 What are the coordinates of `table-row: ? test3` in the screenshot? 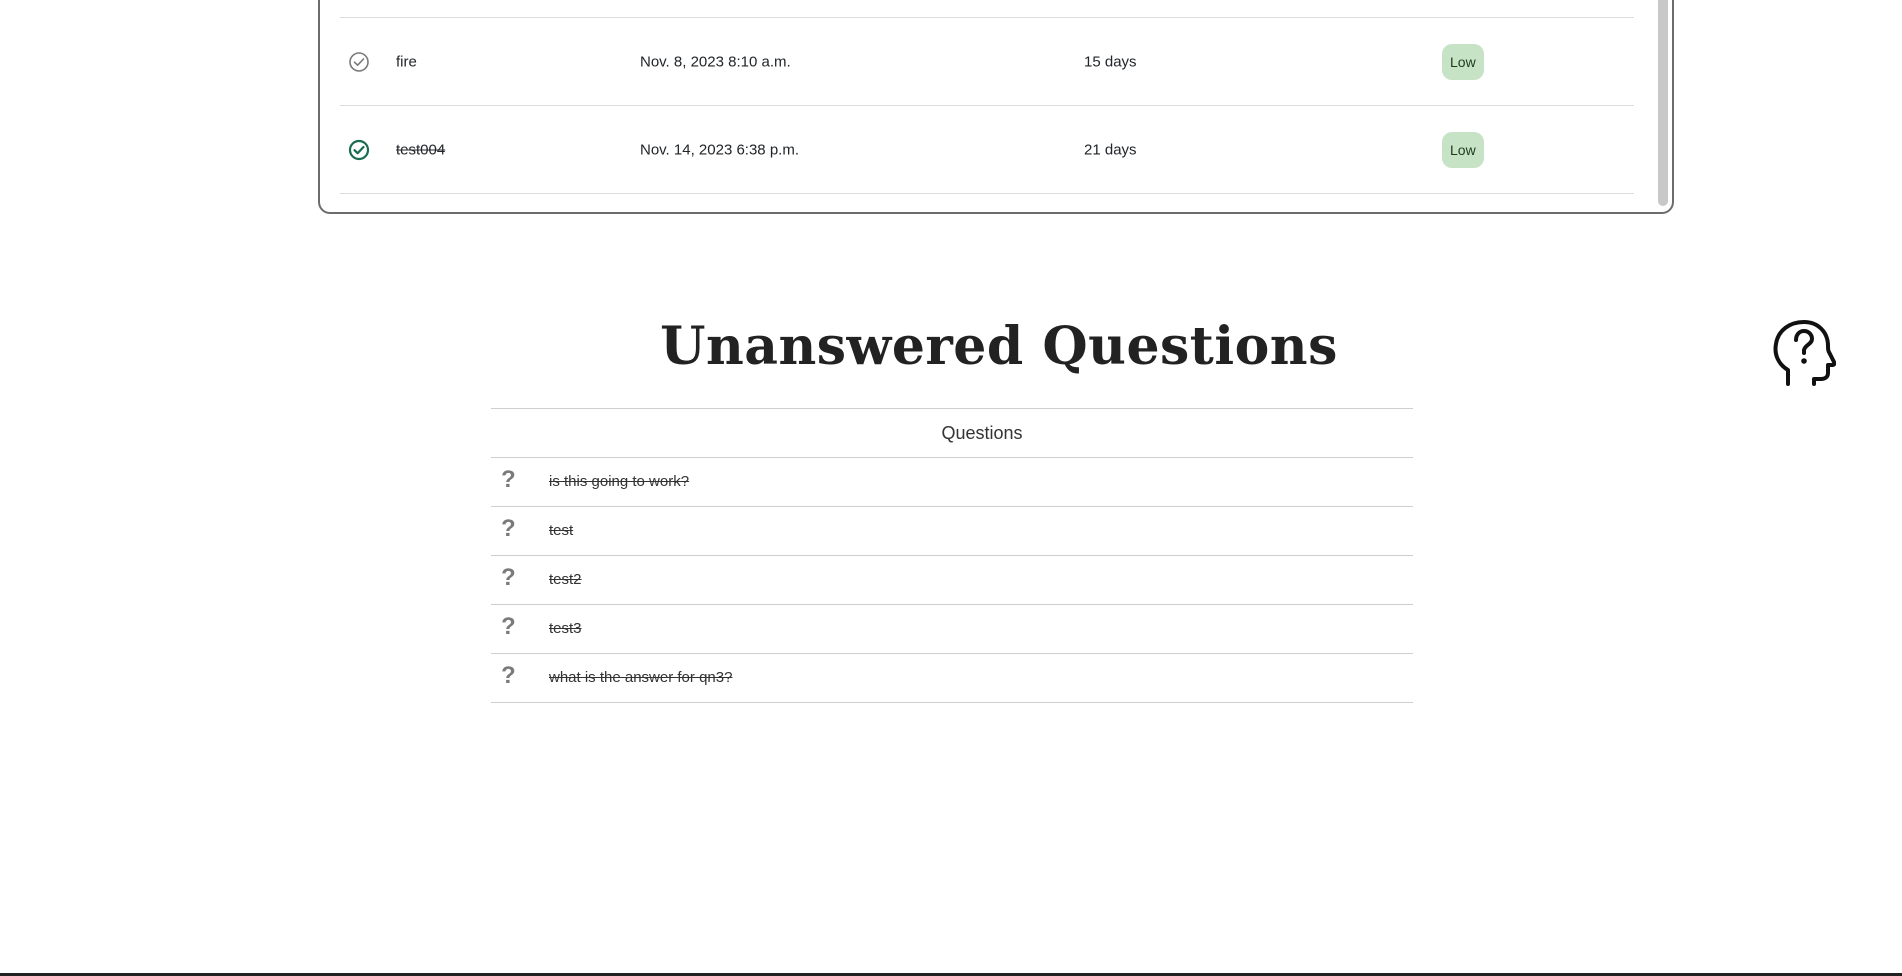 It's located at (952, 629).